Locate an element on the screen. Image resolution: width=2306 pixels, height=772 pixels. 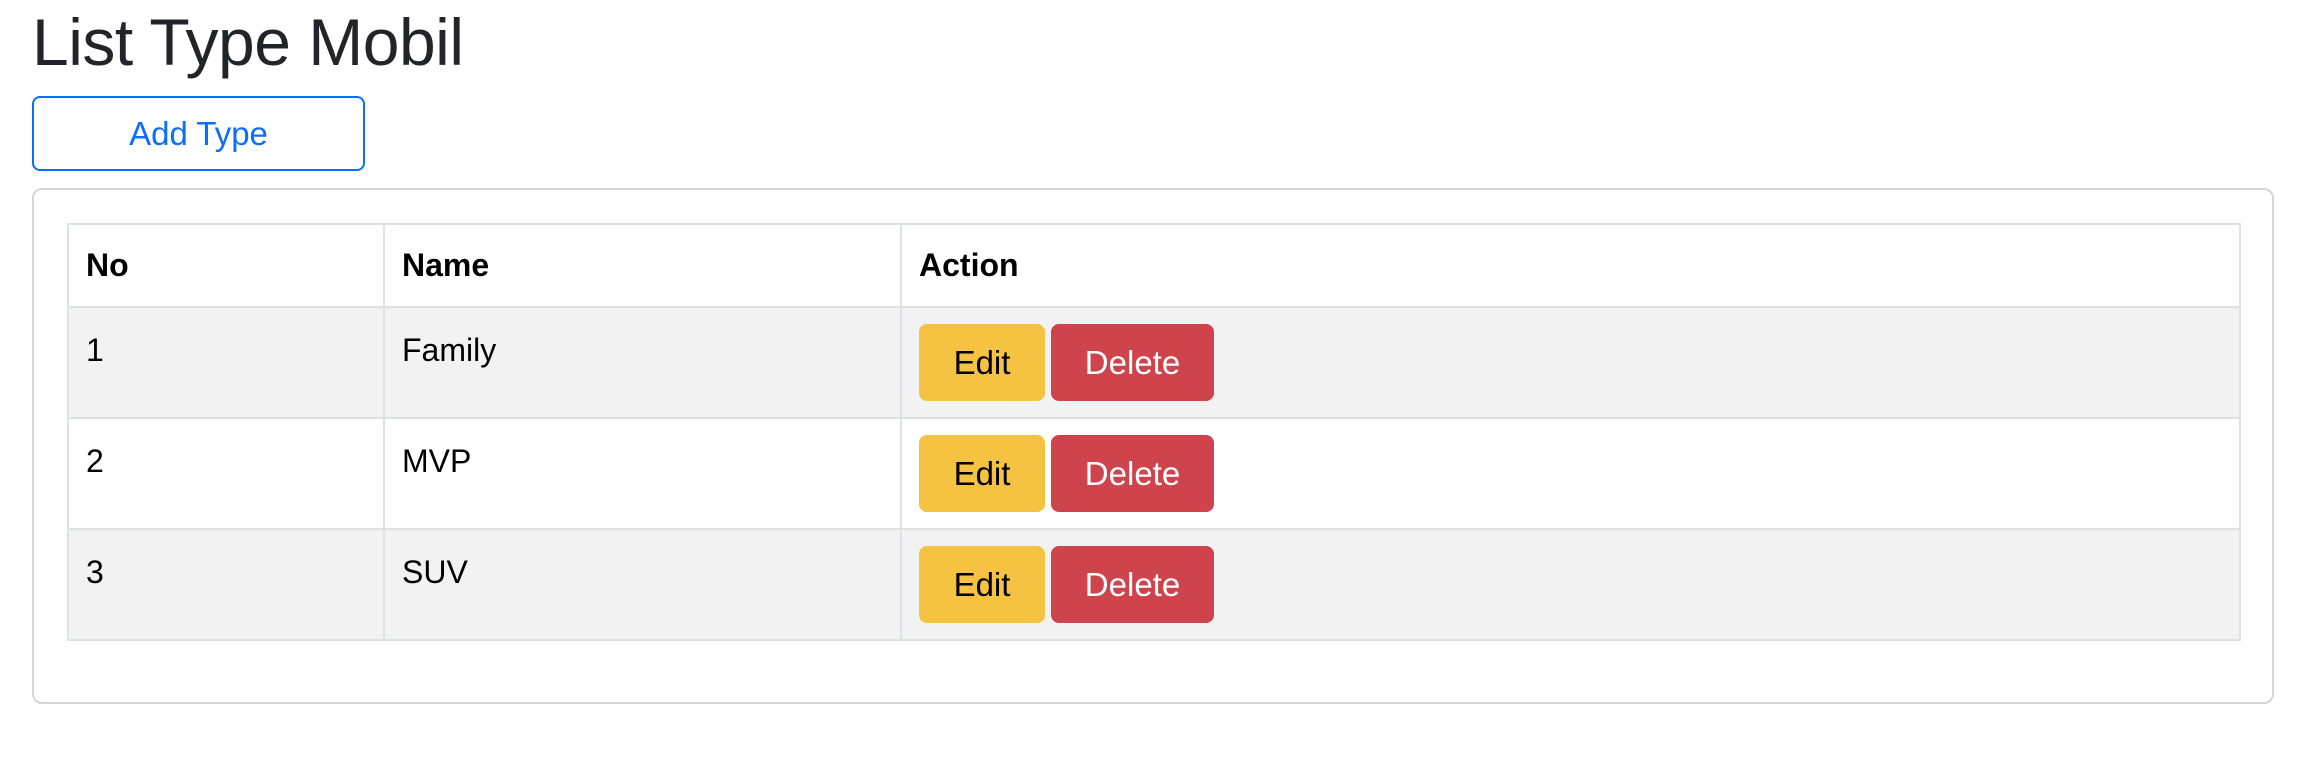
row-number: 2 is located at coordinates (226, 473).